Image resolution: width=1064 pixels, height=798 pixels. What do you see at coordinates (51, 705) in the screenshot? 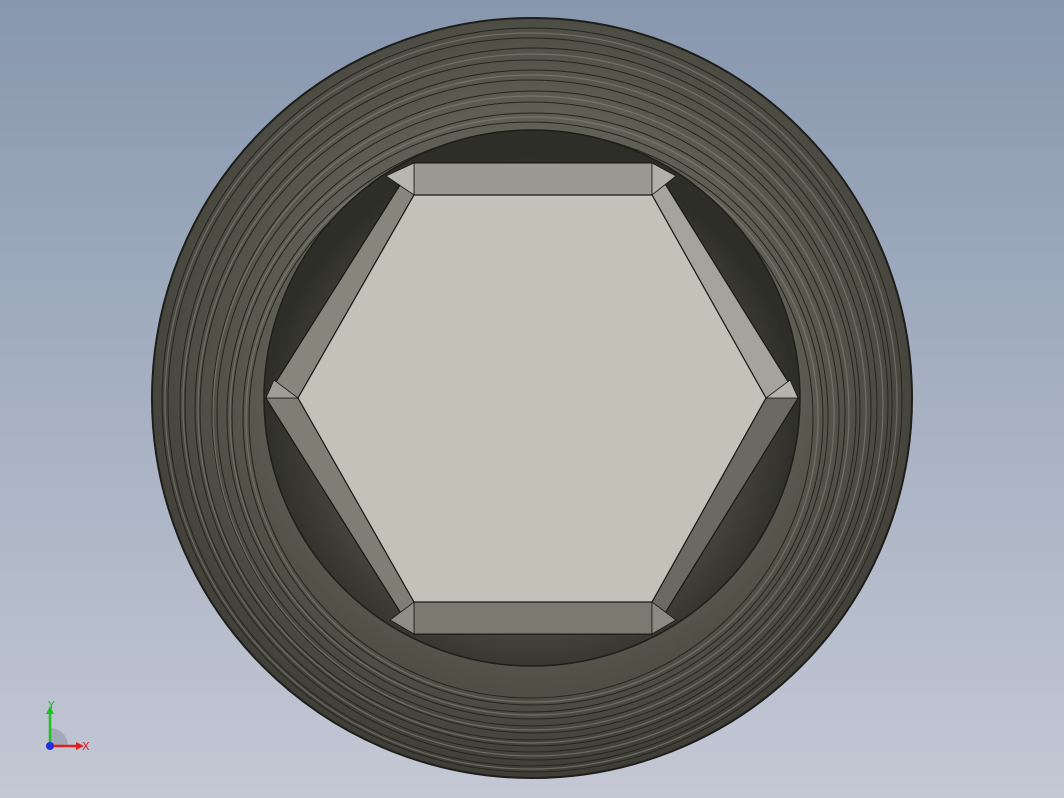
I see `y-axis-label: Y` at bounding box center [51, 705].